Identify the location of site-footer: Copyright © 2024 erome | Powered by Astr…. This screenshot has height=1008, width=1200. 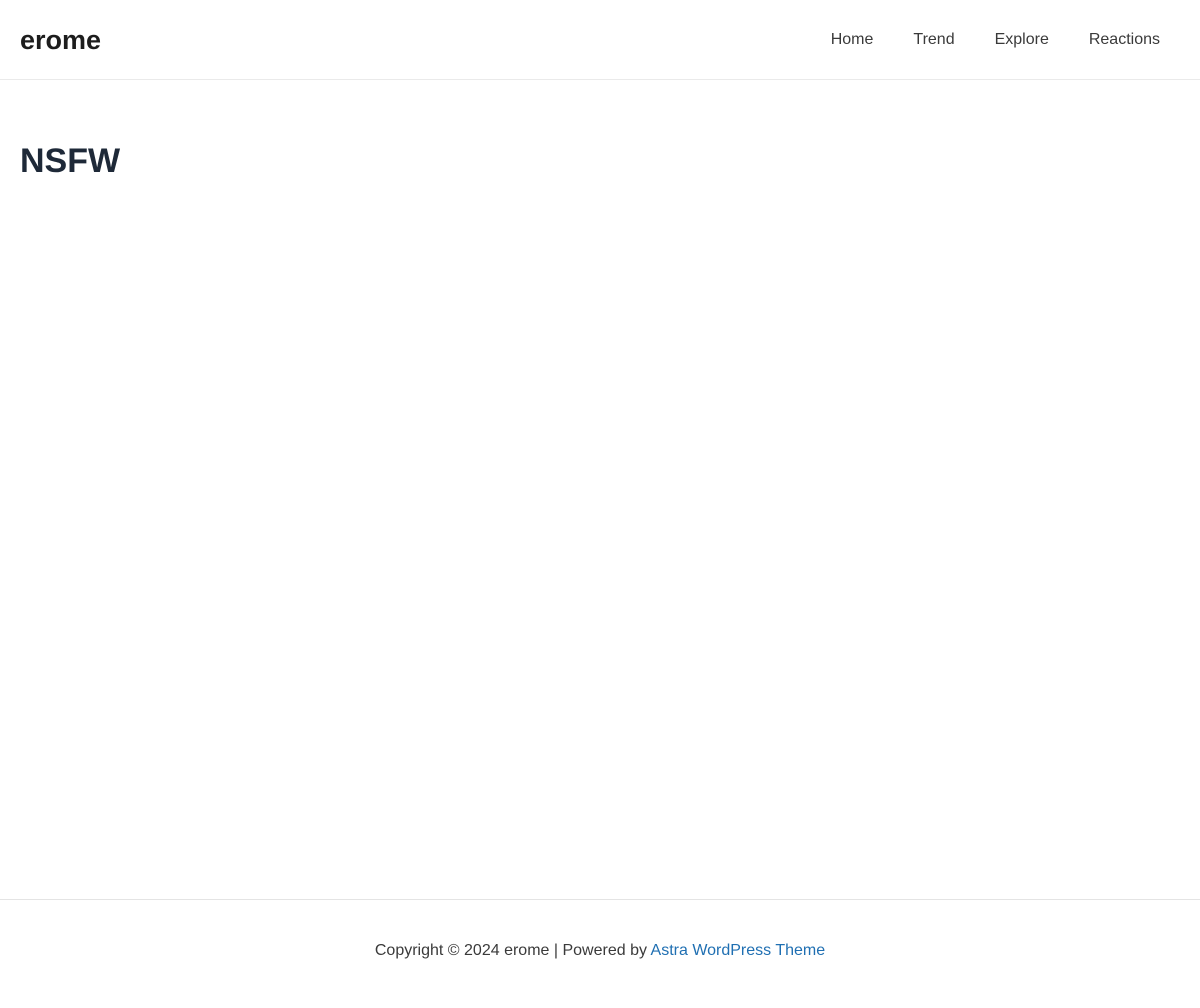
(600, 953).